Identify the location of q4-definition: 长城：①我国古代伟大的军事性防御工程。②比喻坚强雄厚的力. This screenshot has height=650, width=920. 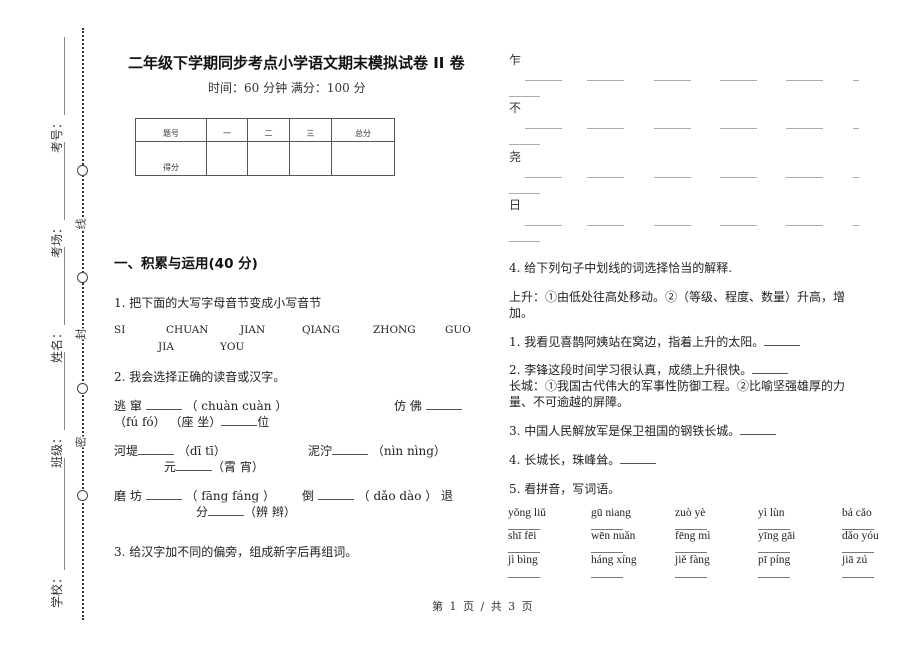
(677, 386).